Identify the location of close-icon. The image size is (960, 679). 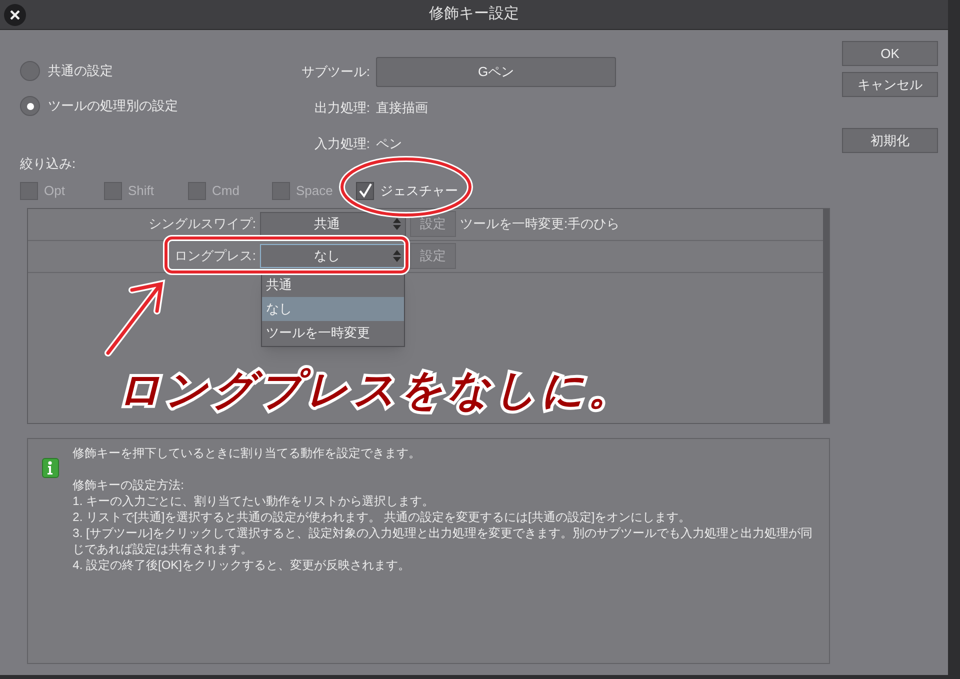
(15, 15).